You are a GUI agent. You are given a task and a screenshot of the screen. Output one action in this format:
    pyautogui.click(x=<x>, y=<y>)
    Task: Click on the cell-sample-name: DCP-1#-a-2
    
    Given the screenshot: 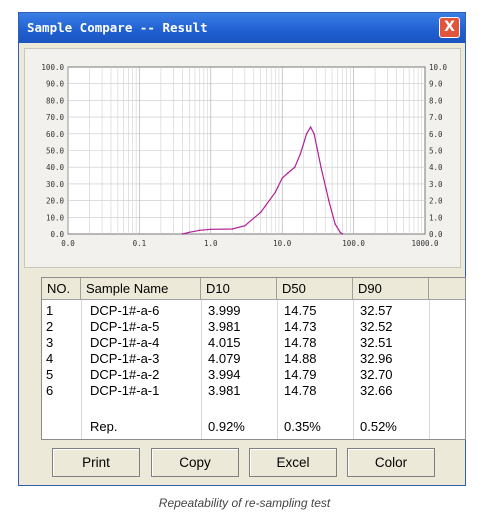 What is the action you would take?
    pyautogui.click(x=125, y=374)
    